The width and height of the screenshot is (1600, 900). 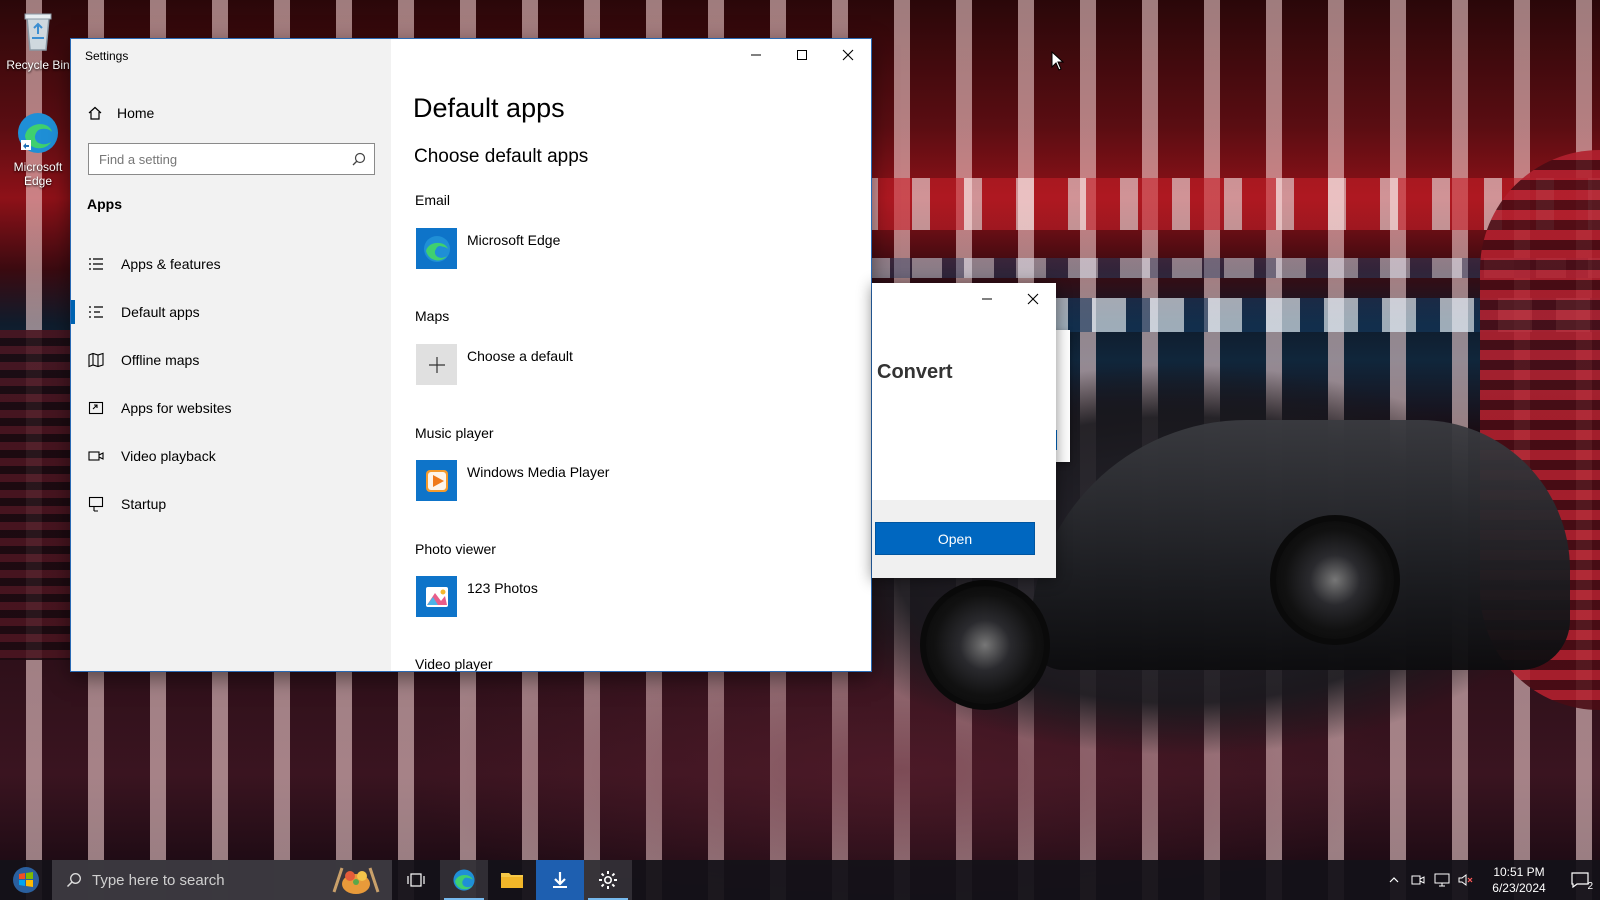 I want to click on folder-icon, so click(x=512, y=880).